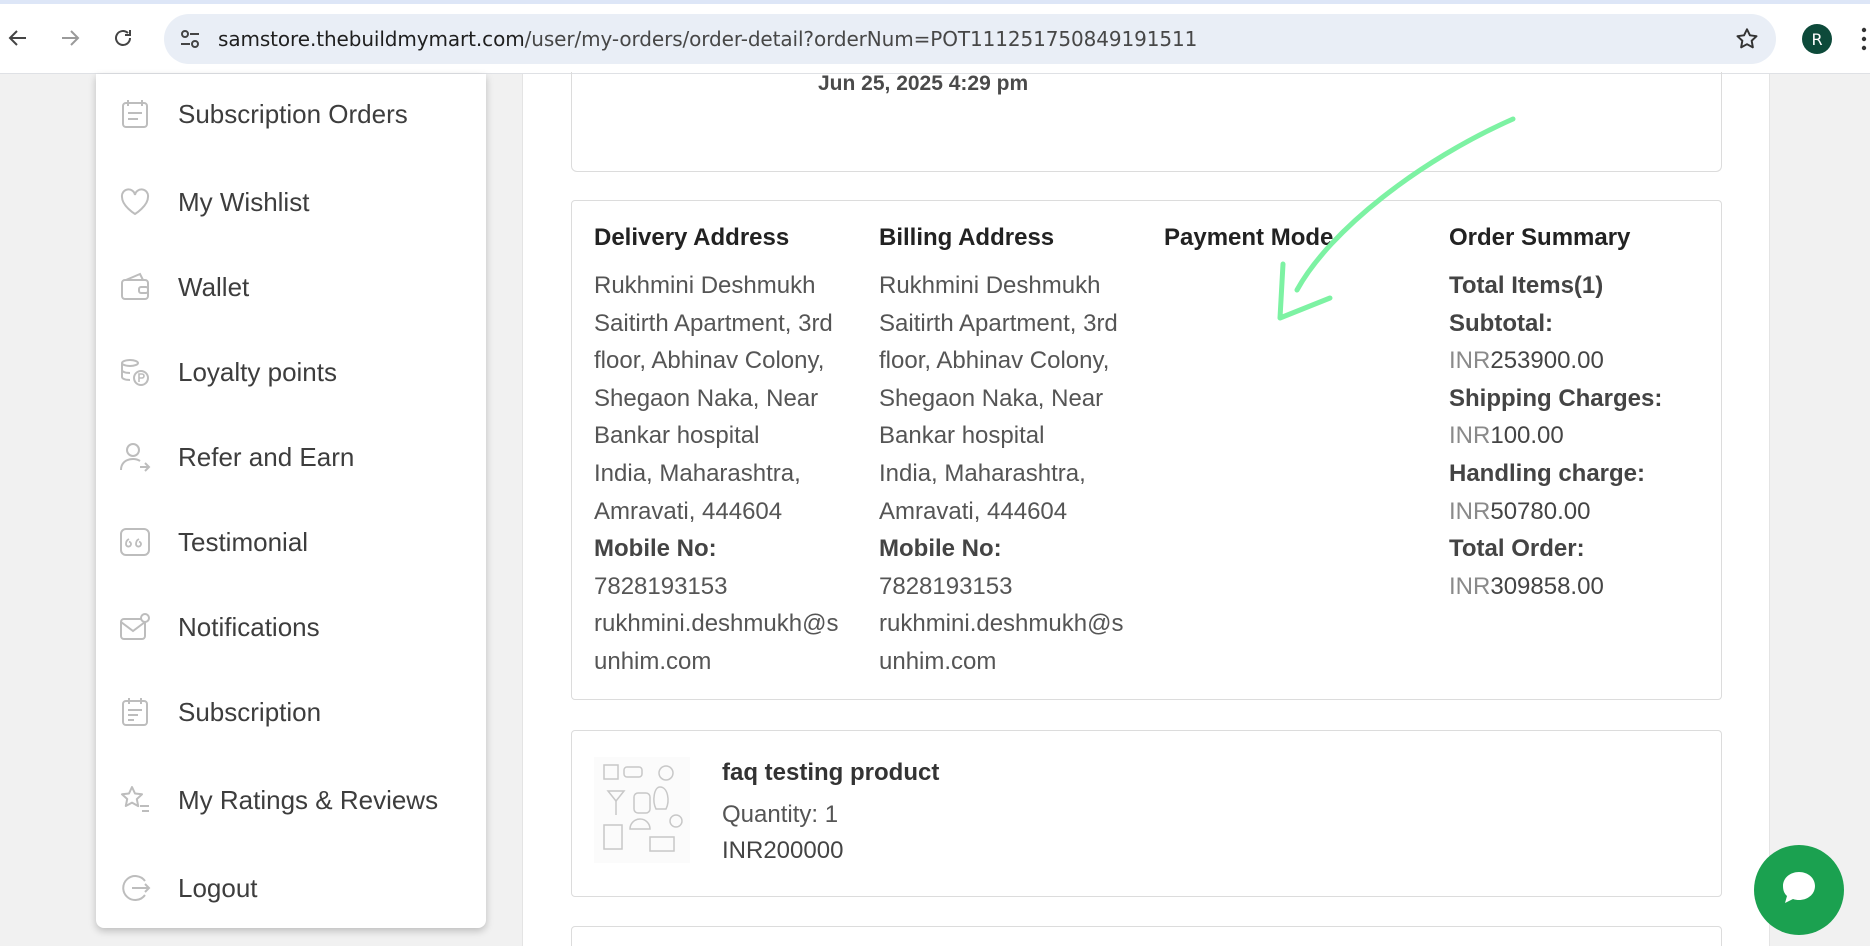 The image size is (1870, 946). I want to click on sidebar-item-ratings-reviews: My Ratings & Reviews, so click(291, 800).